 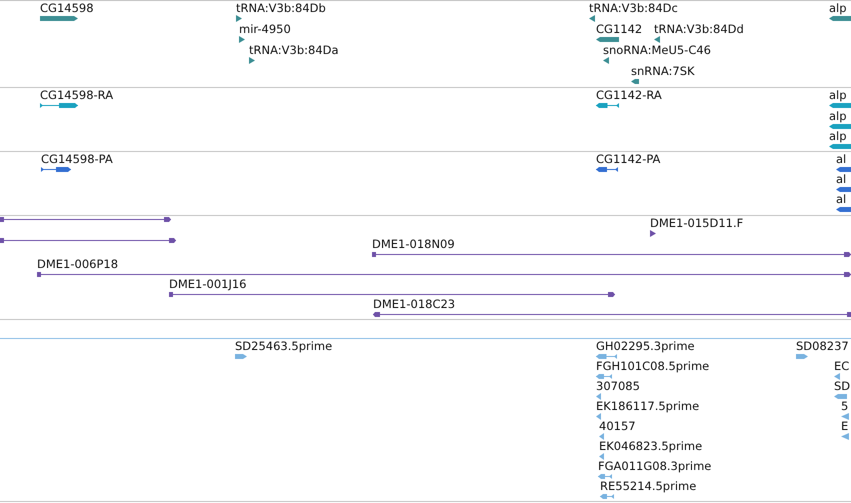 What do you see at coordinates (842, 386) in the screenshot?
I see `feature-label: SD` at bounding box center [842, 386].